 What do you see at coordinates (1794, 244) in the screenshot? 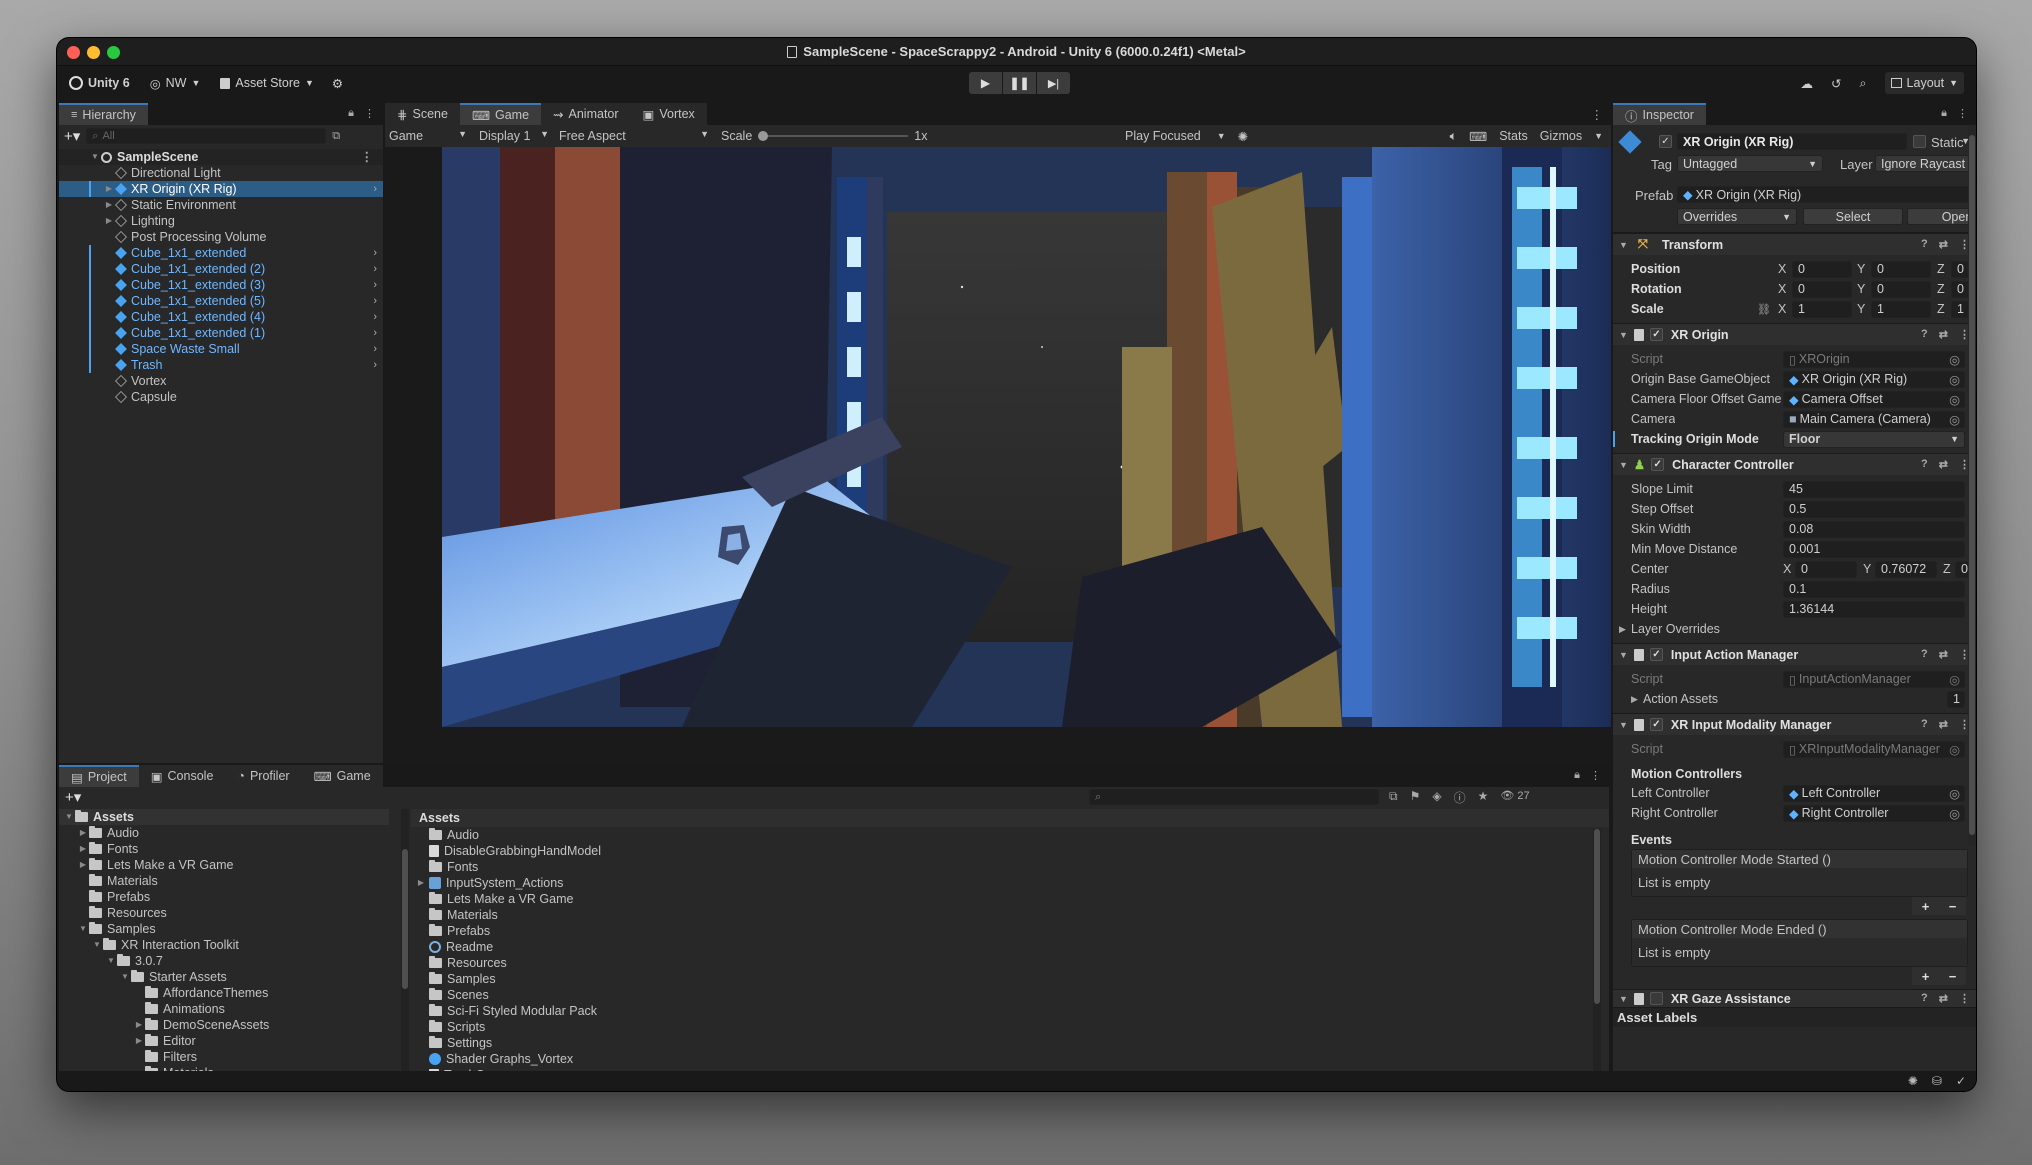
I see `transform-header: ▼ ⤧ Transform ? ⇄ ⋮` at bounding box center [1794, 244].